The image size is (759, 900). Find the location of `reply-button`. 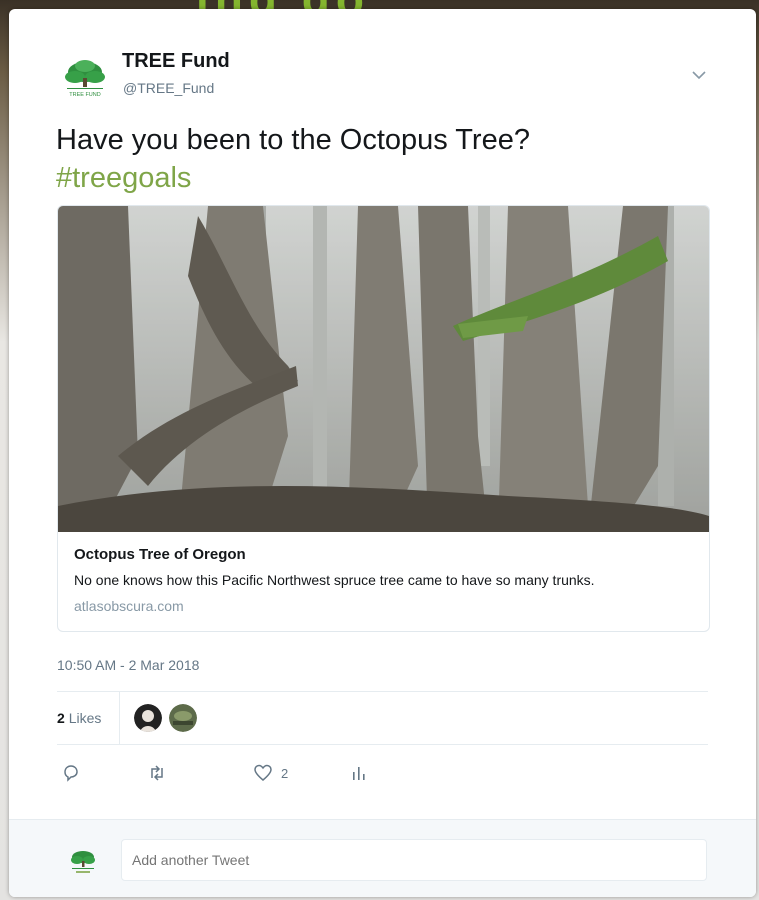

reply-button is located at coordinates (71, 773).